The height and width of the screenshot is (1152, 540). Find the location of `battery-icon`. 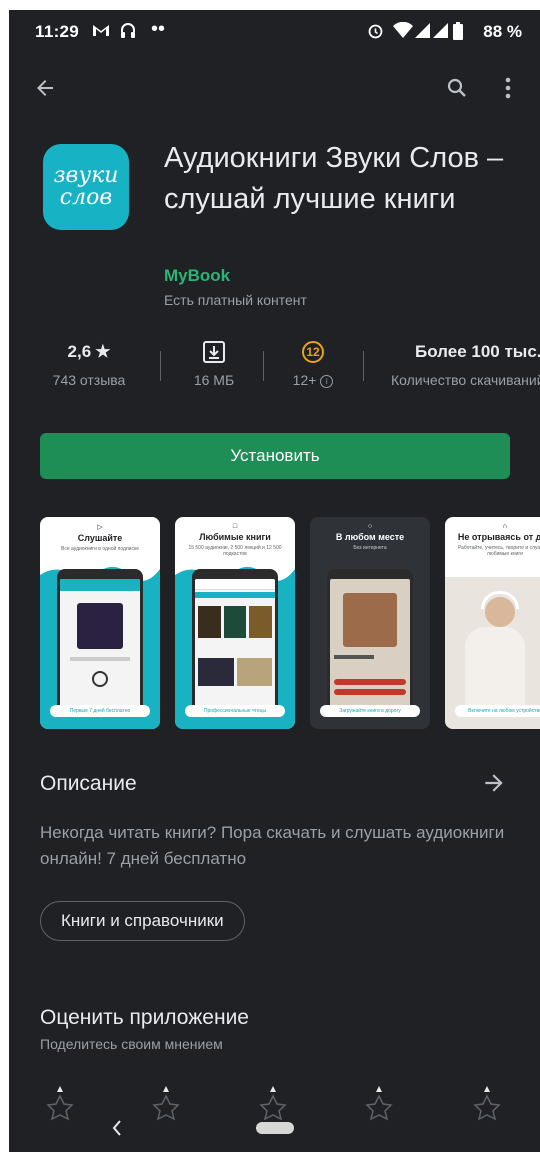

battery-icon is located at coordinates (458, 33).